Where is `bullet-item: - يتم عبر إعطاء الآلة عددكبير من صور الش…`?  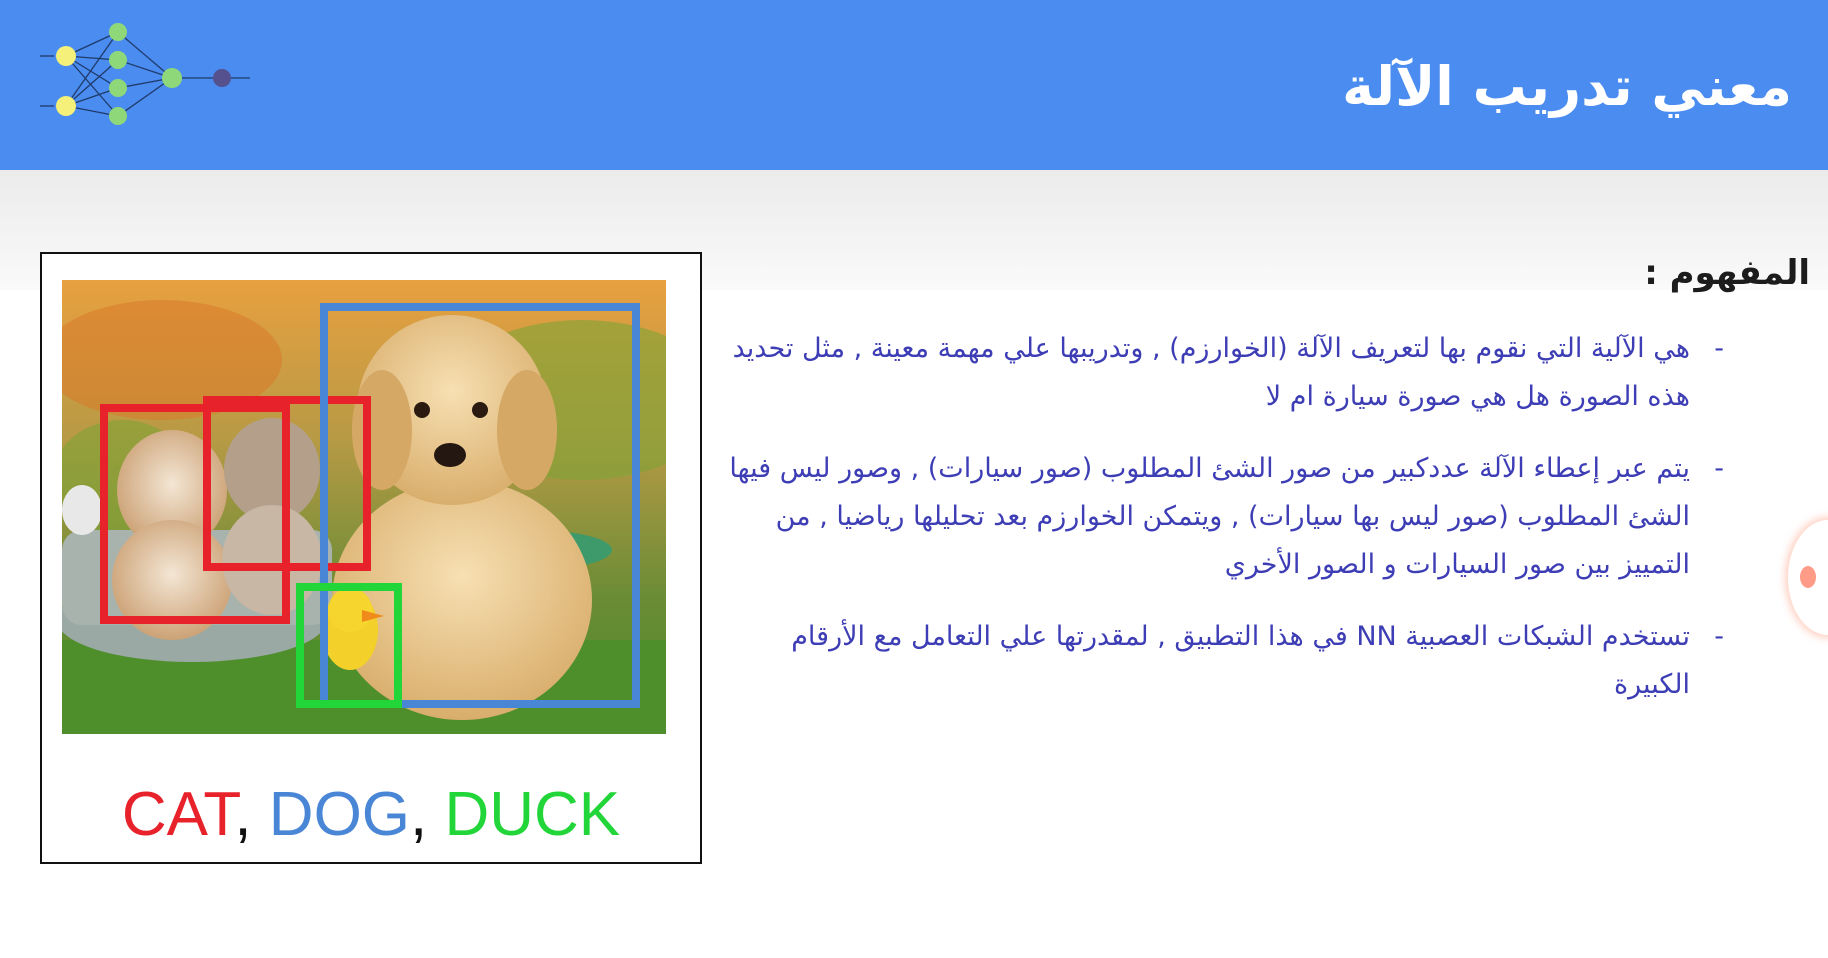 bullet-item: - يتم عبر إعطاء الآلة عددكبير من صور الش… is located at coordinates (1216, 517).